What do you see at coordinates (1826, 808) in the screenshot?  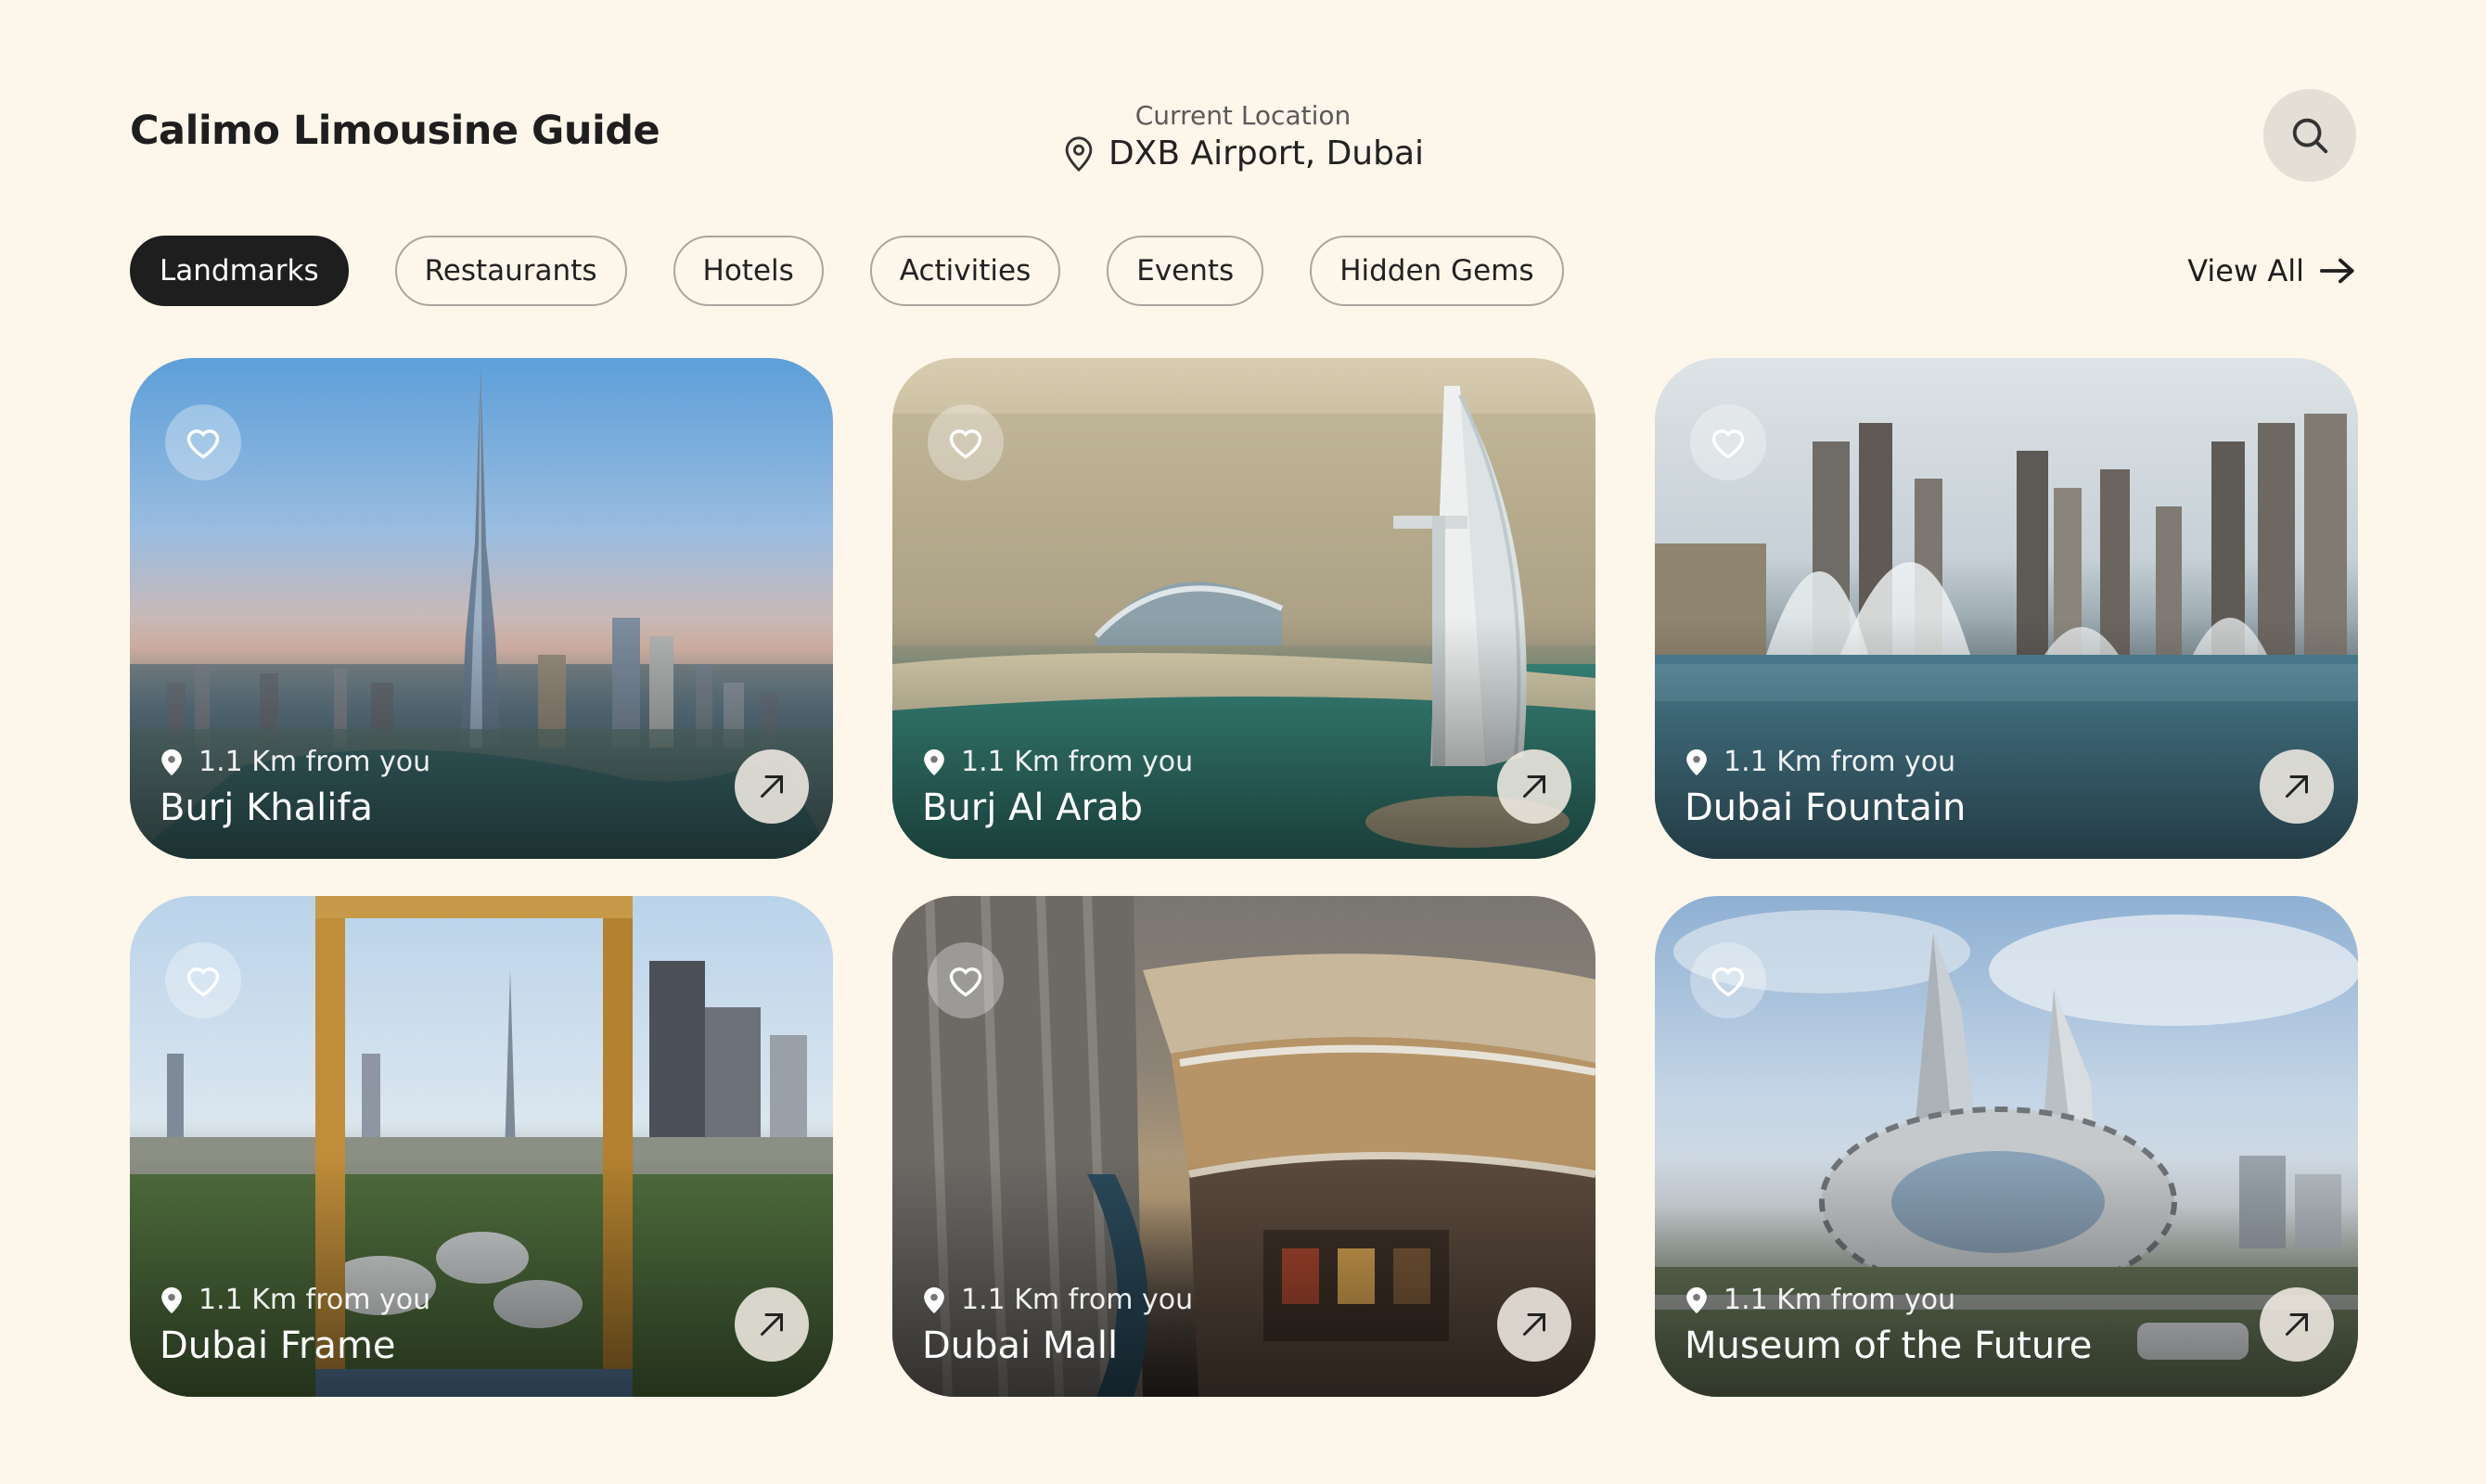 I see `place-name: Dubai Fountain` at bounding box center [1826, 808].